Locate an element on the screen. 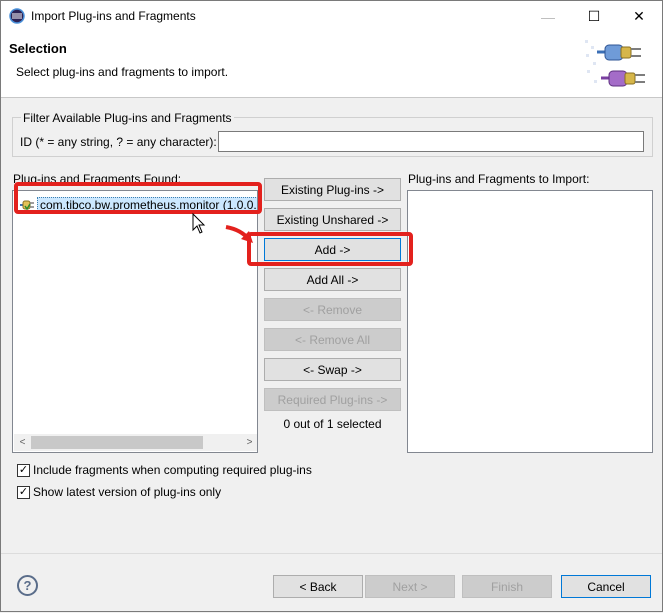 The width and height of the screenshot is (663, 613). plugin-banner-icon is located at coordinates (618, 65).